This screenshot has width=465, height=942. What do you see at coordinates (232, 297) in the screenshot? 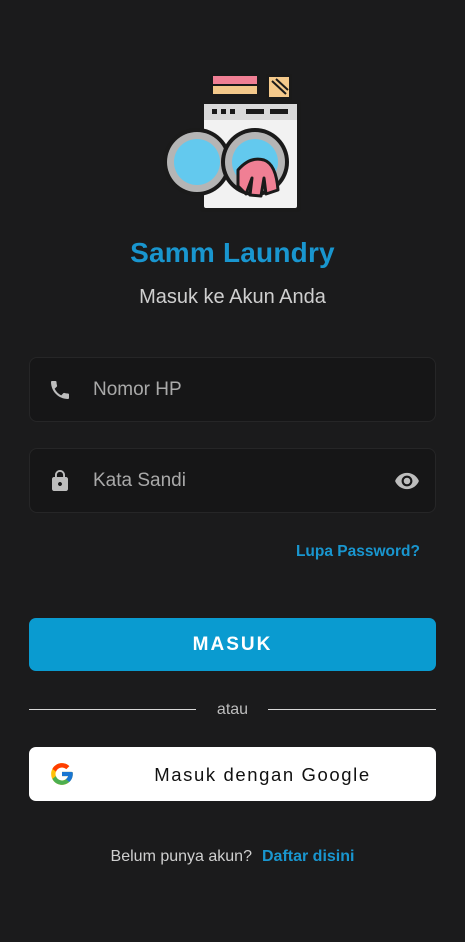
I see `page-subtitle: Masuk ke Akun Anda` at bounding box center [232, 297].